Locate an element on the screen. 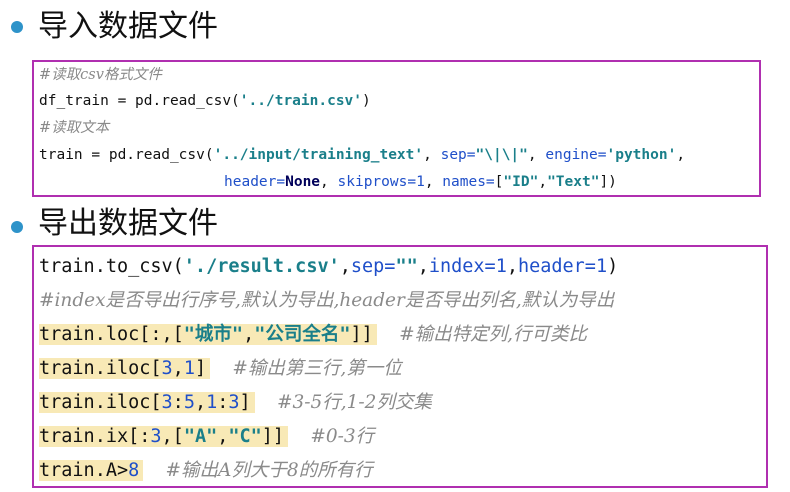 The height and width of the screenshot is (492, 790). code-line: train.ix[:3,["A","C"]] #0-3行 is located at coordinates (207, 436).